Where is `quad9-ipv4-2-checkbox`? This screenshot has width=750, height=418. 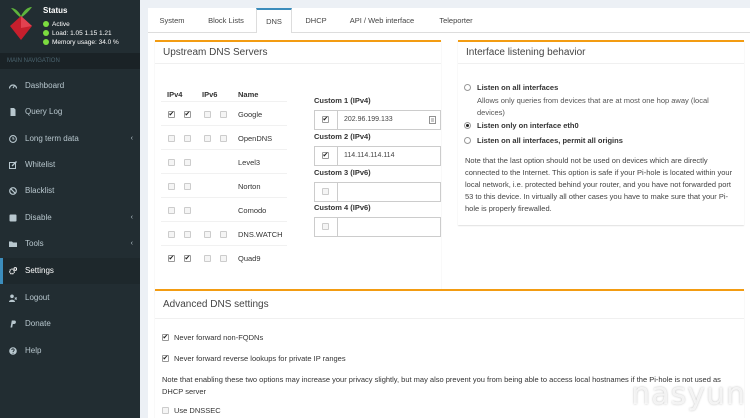 quad9-ipv4-2-checkbox is located at coordinates (187, 258).